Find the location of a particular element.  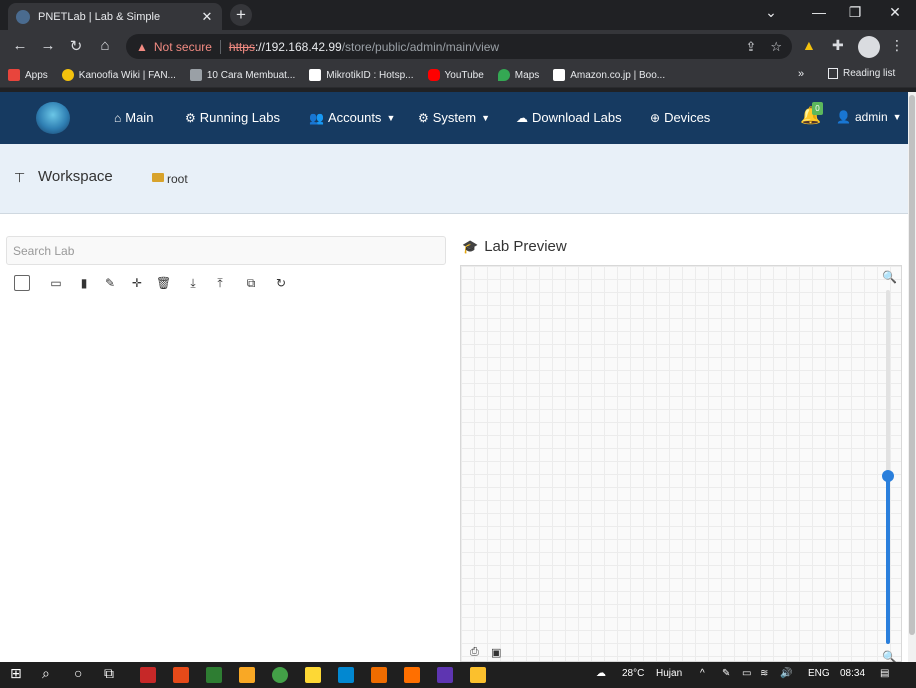

import-icon: ⤓ is located at coordinates (193, 283).